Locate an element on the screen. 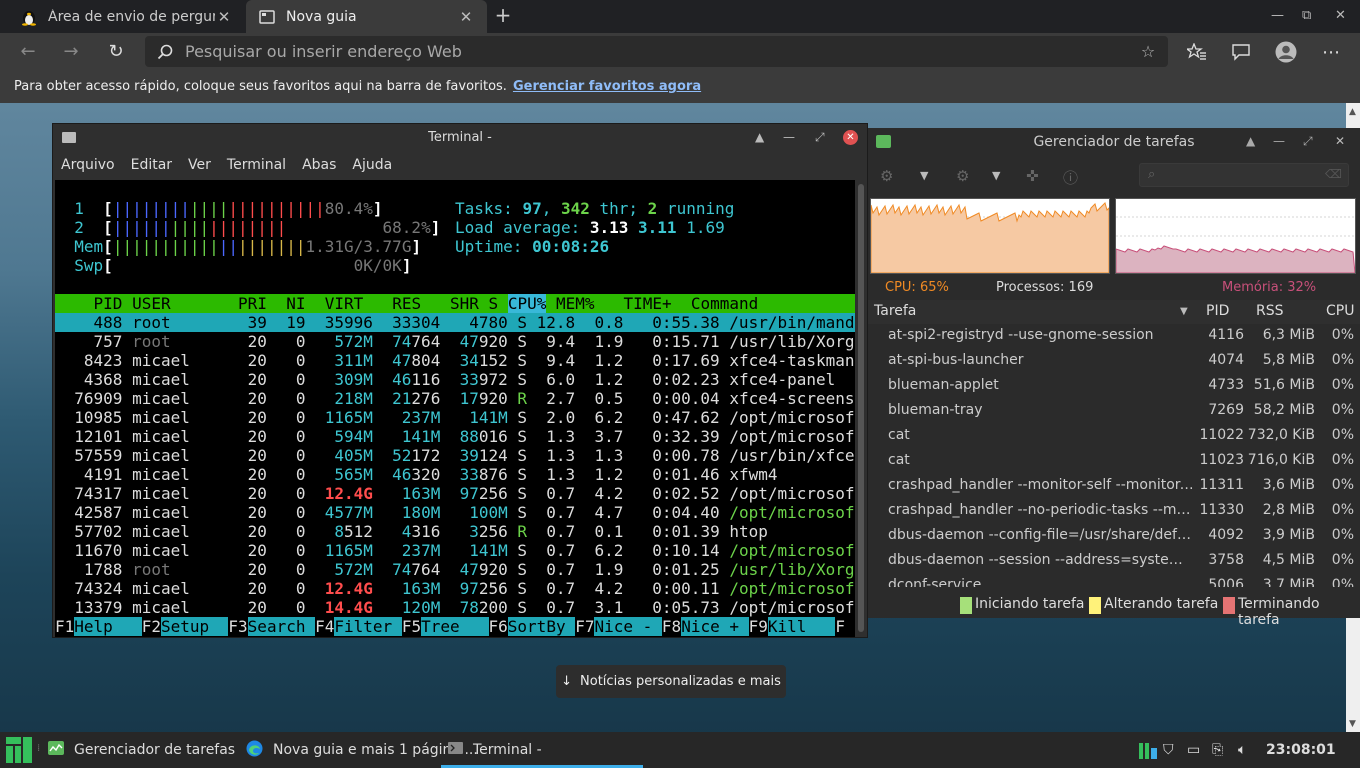 The height and width of the screenshot is (768, 1360). fkey-4: F5 is located at coordinates (411, 626).